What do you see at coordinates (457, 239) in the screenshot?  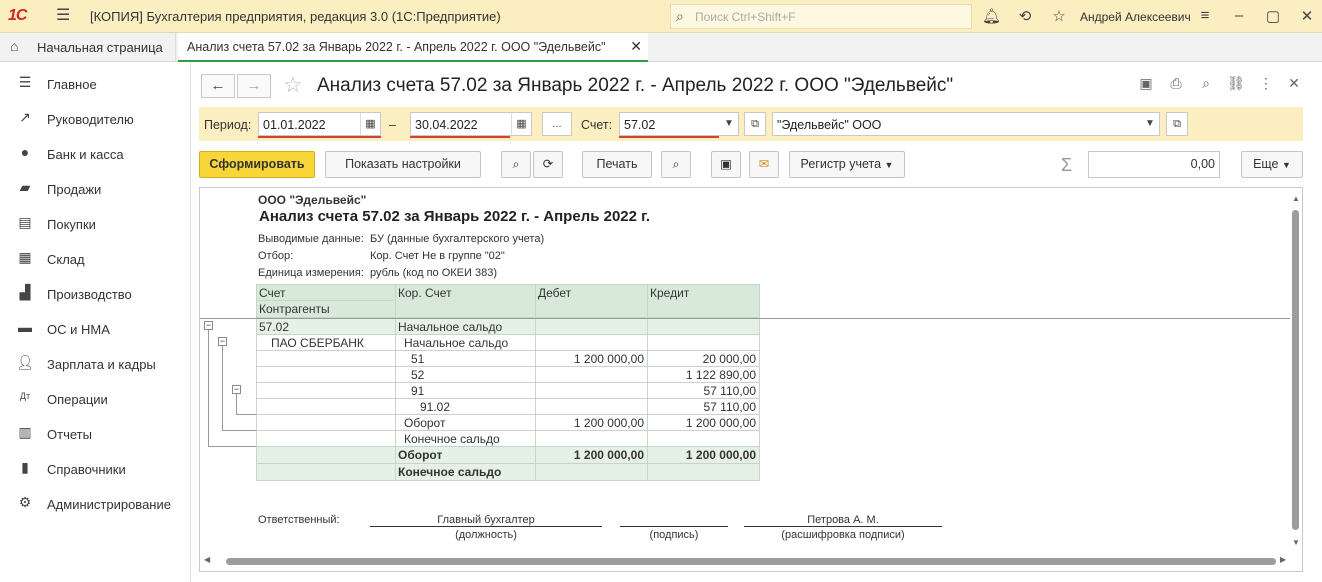 I see `meta-value: БУ (данные бухгалтерского учета)` at bounding box center [457, 239].